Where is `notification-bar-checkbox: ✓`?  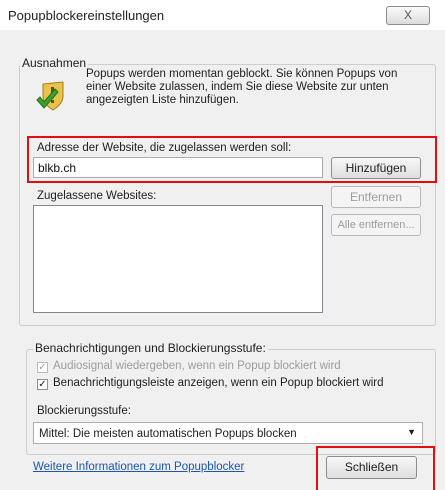 notification-bar-checkbox: ✓ is located at coordinates (42, 384).